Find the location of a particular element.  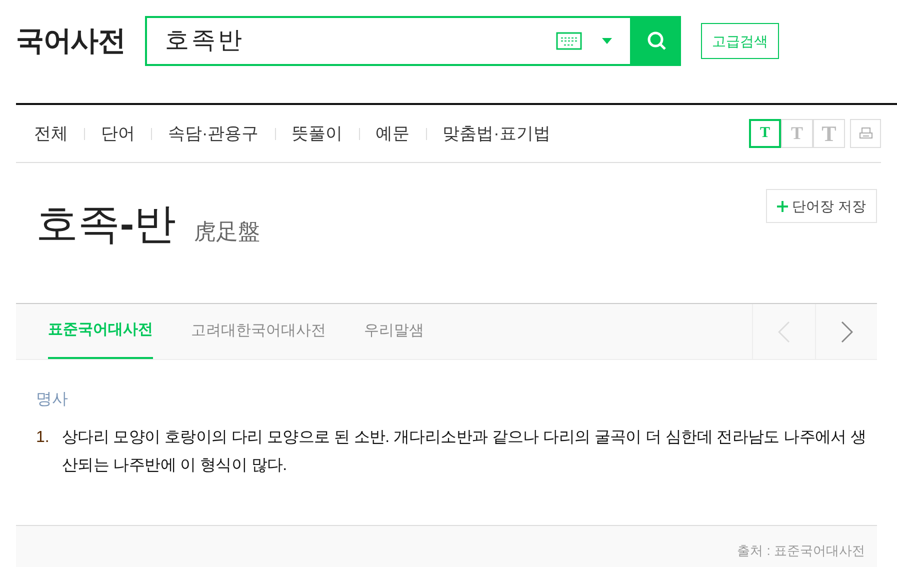

part-of-speech: 명사 is located at coordinates (52, 400).